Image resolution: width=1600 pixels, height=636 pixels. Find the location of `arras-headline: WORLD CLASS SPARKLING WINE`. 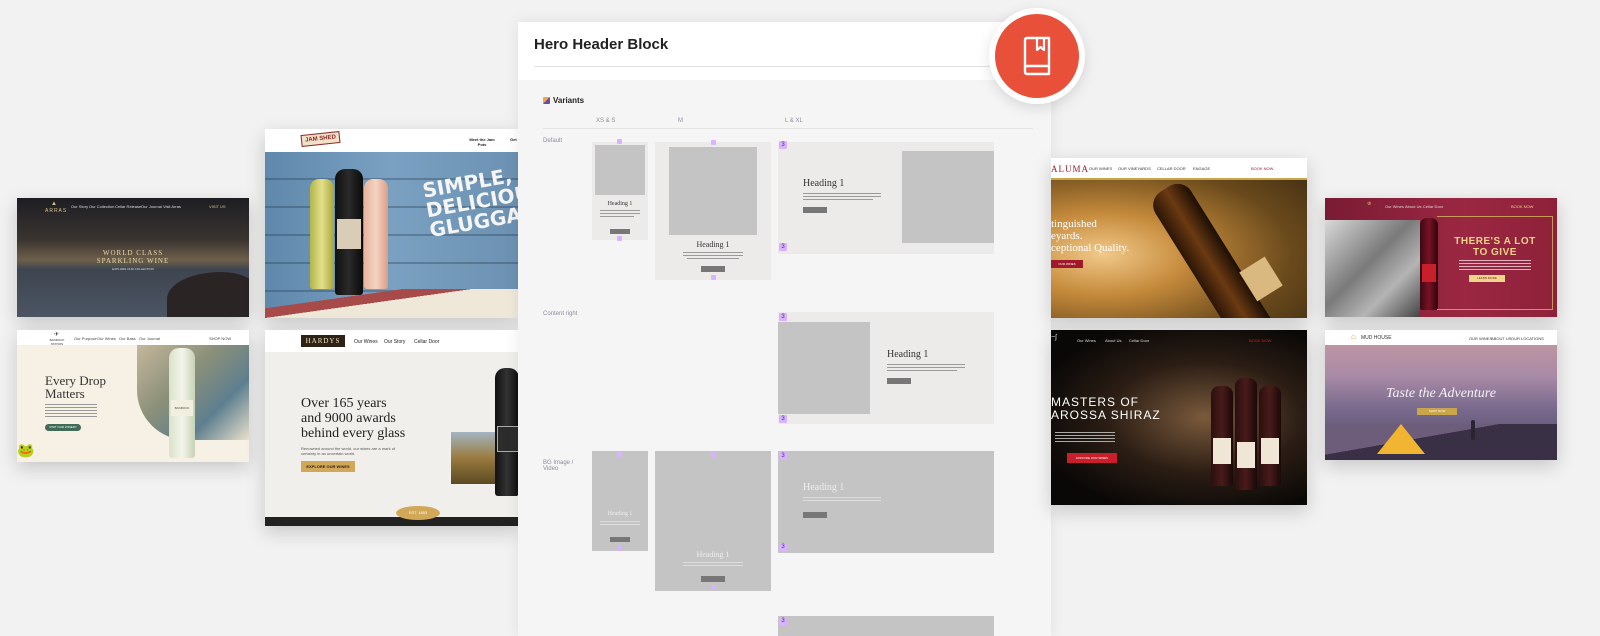

arras-headline: WORLD CLASS SPARKLING WINE is located at coordinates (133, 257).